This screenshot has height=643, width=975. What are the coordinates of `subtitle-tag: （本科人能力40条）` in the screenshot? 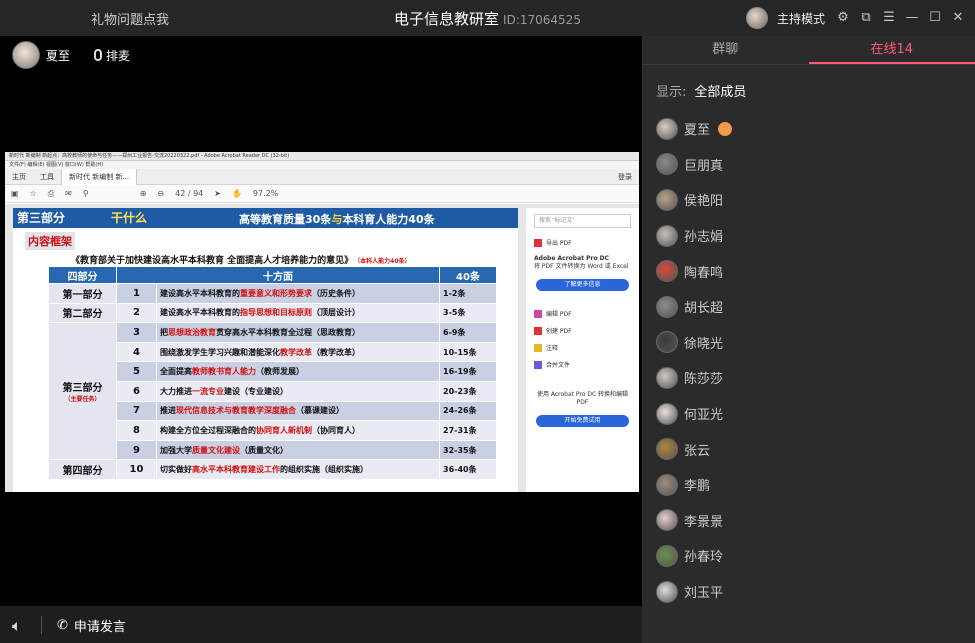 It's located at (384, 261).